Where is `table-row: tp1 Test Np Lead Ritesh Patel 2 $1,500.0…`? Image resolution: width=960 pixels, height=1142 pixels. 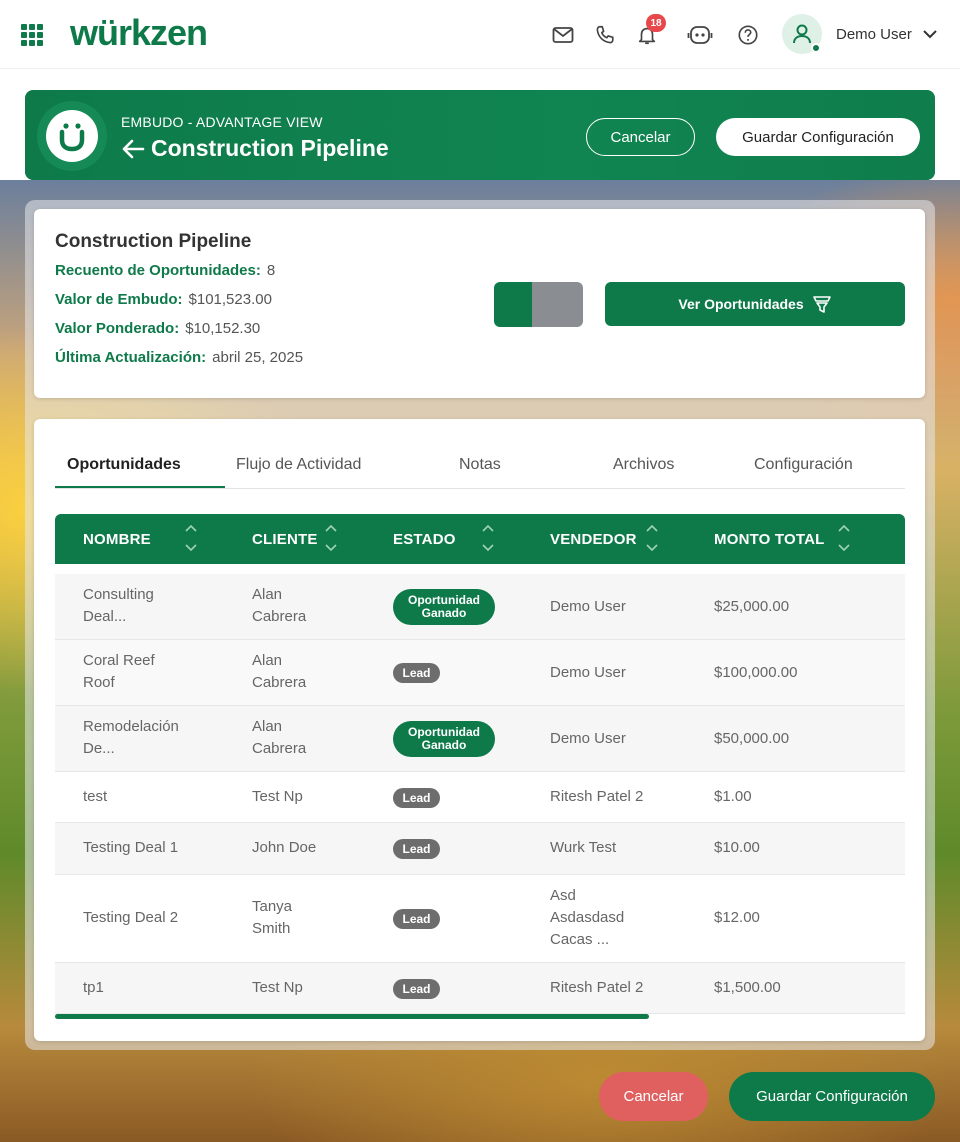
table-row: tp1 Test Np Lead Ritesh Patel 2 $1,500.0… is located at coordinates (480, 988).